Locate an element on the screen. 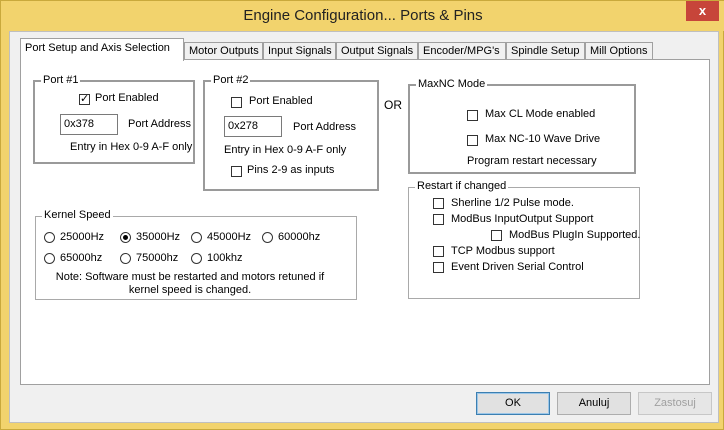  port2-enabled-label: Port Enabled is located at coordinates (281, 101).